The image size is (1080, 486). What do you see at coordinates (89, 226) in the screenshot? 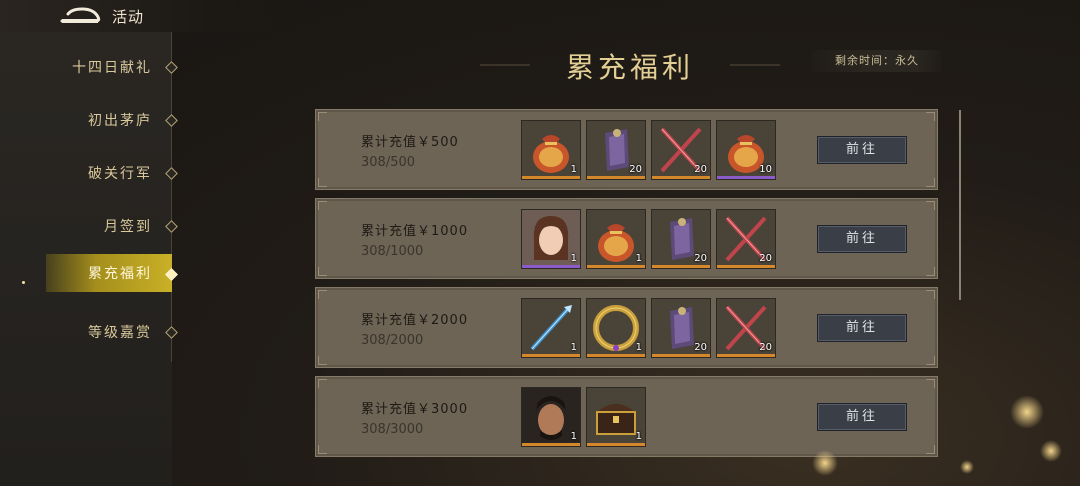
I see `sidebar-item-monthly-signin: 月签到` at bounding box center [89, 226].